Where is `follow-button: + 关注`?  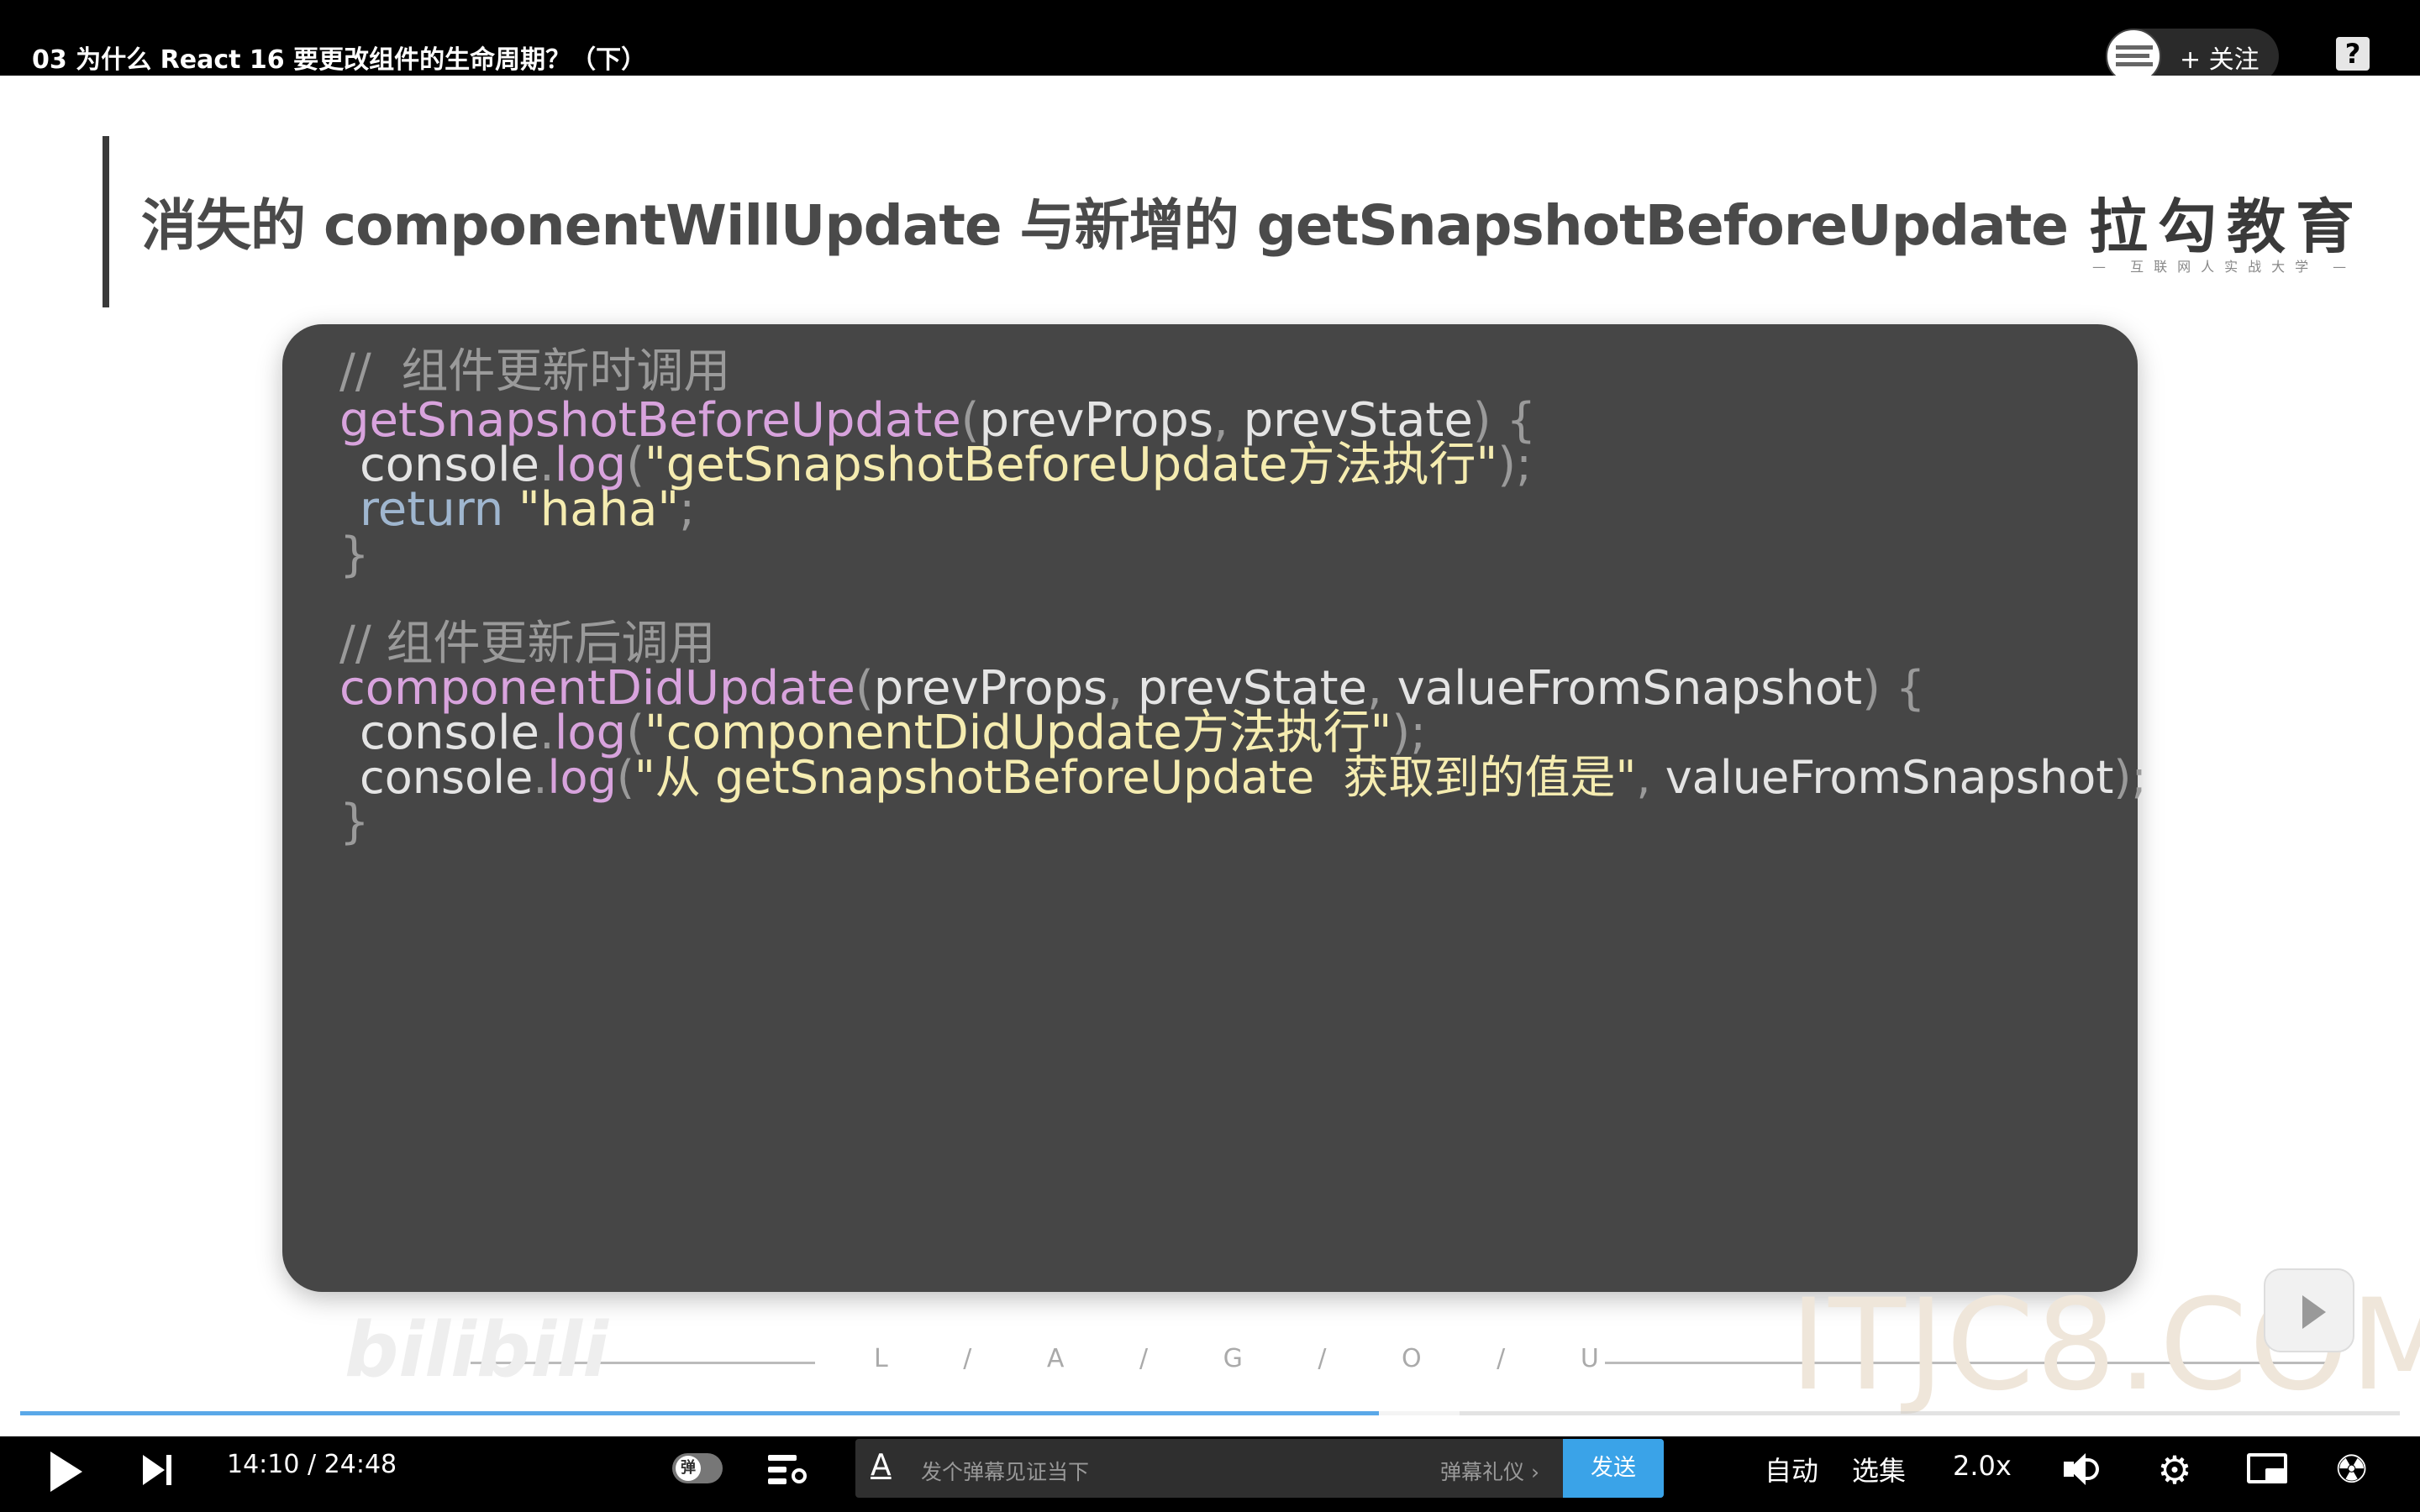 follow-button: + 关注 is located at coordinates (2220, 57).